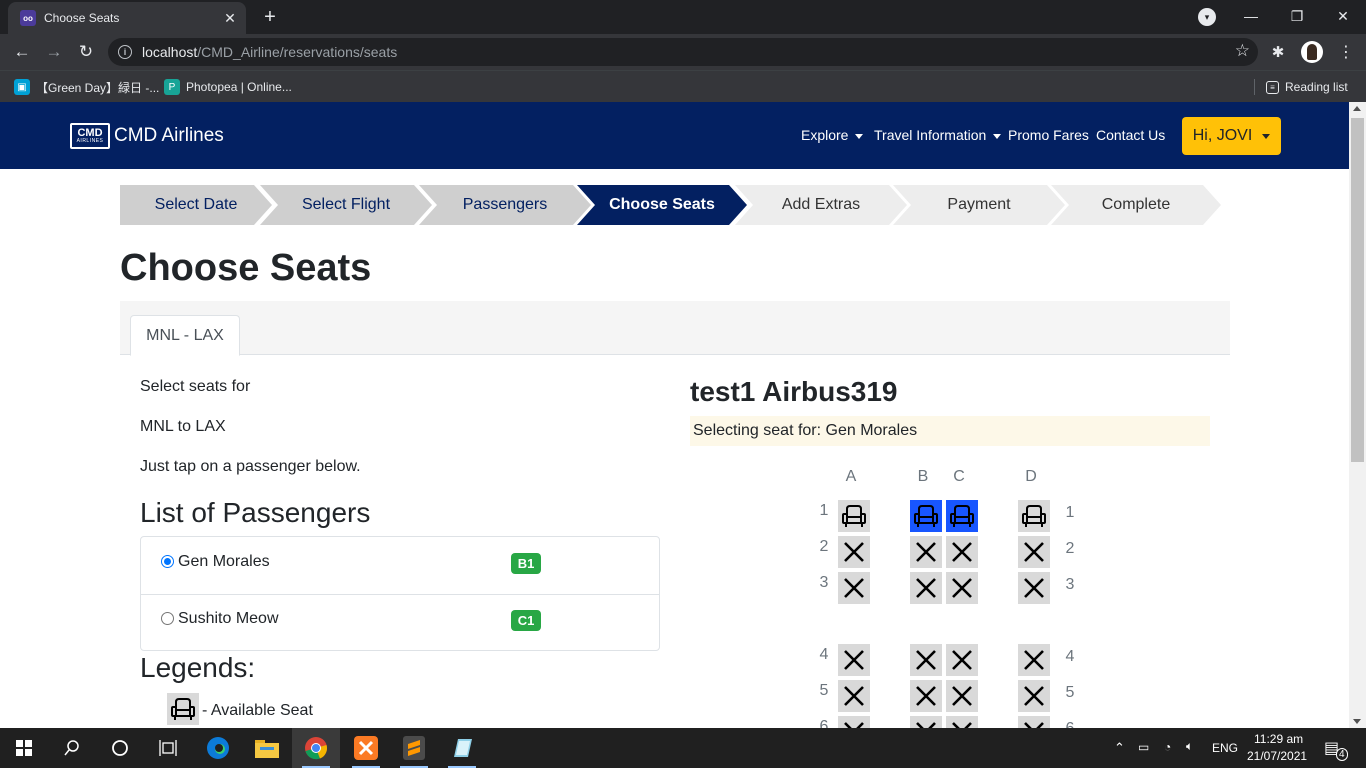 The image size is (1366, 768). Describe the element at coordinates (172, 87) in the screenshot. I see `photopea-icon: P` at that location.